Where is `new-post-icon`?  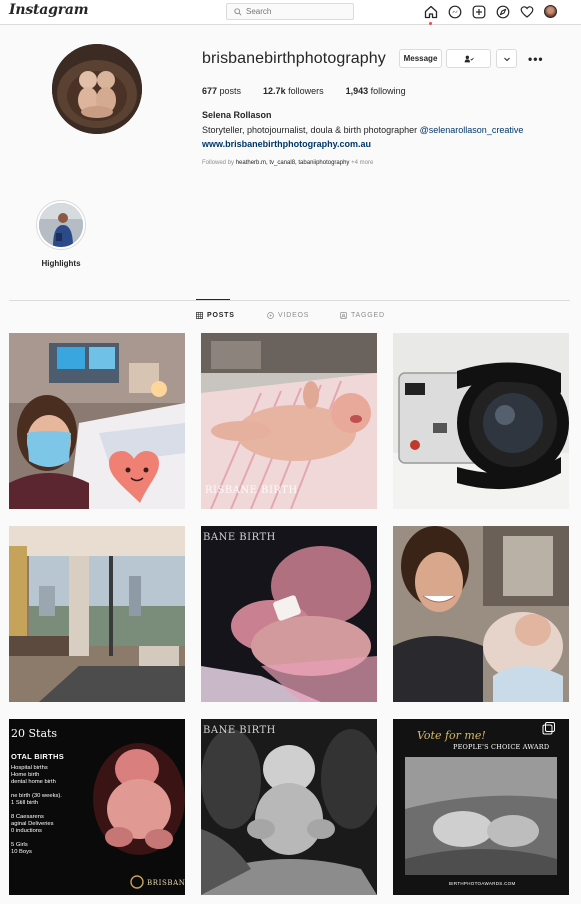
new-post-icon is located at coordinates (479, 12).